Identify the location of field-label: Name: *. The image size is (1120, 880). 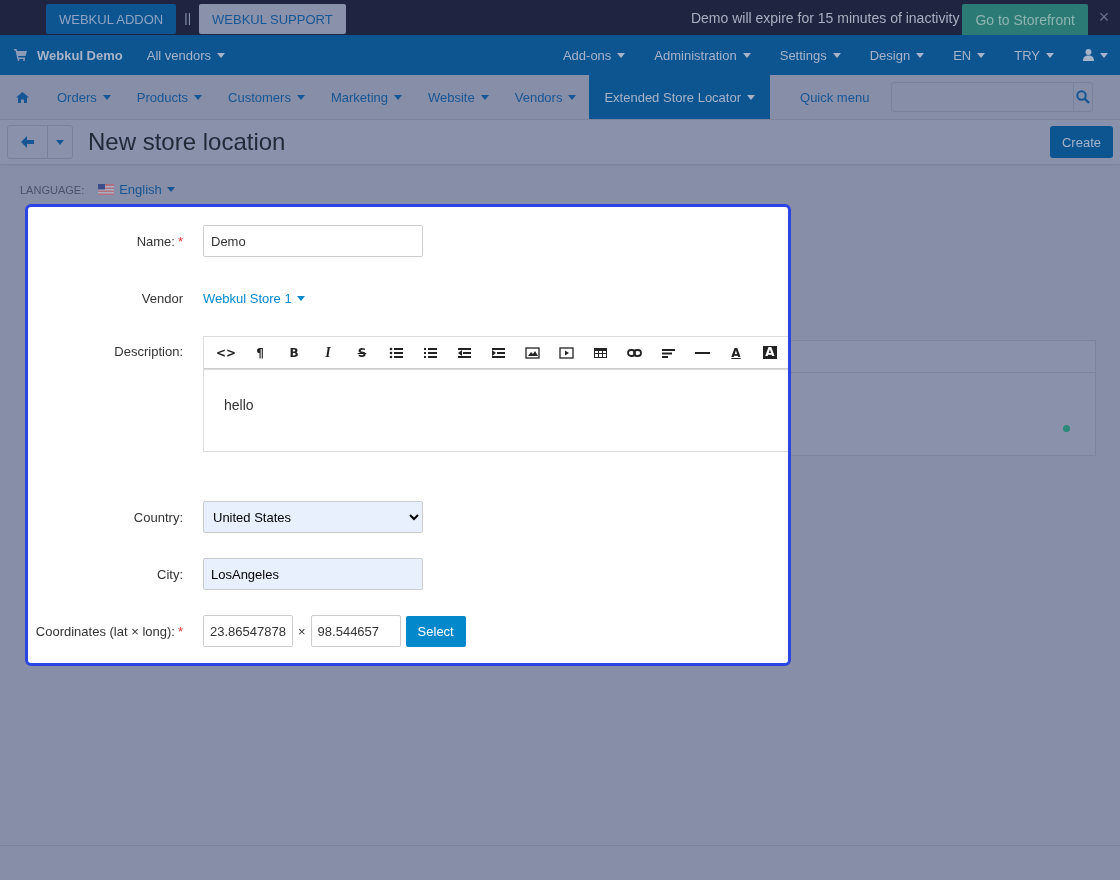
(159, 241).